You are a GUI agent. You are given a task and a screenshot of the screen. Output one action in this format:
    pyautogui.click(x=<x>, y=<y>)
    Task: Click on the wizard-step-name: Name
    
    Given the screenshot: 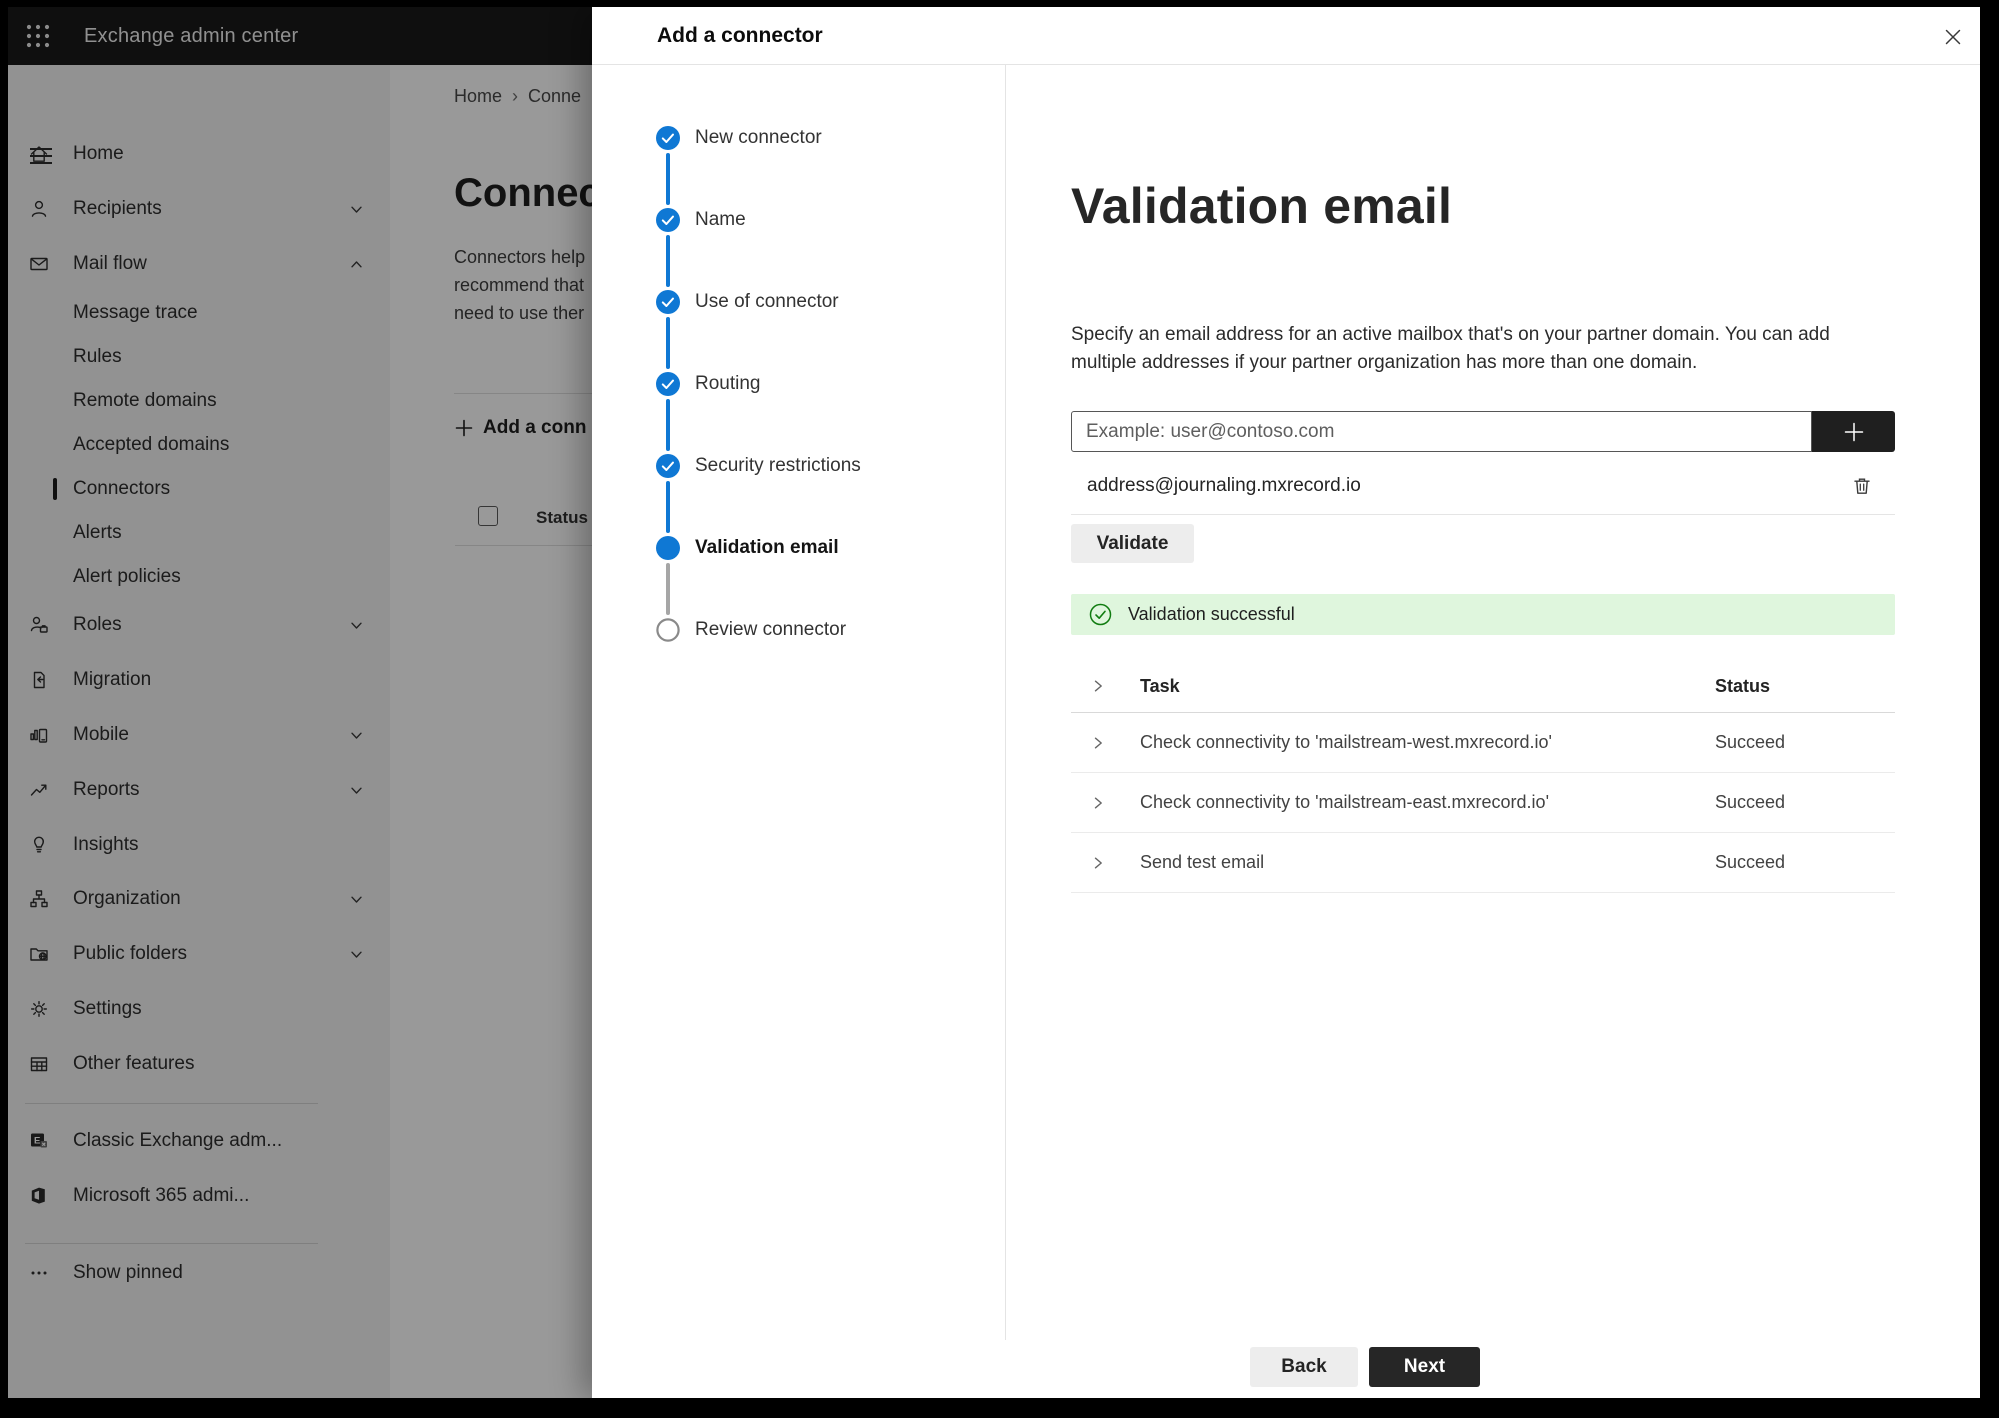 What is the action you would take?
    pyautogui.click(x=720, y=220)
    